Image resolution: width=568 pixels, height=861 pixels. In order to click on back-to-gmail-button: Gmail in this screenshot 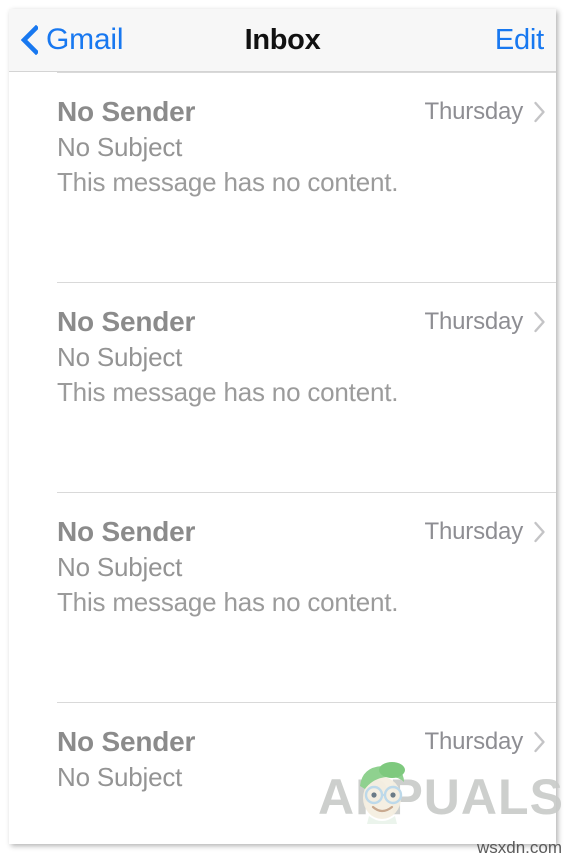, I will do `click(72, 40)`.